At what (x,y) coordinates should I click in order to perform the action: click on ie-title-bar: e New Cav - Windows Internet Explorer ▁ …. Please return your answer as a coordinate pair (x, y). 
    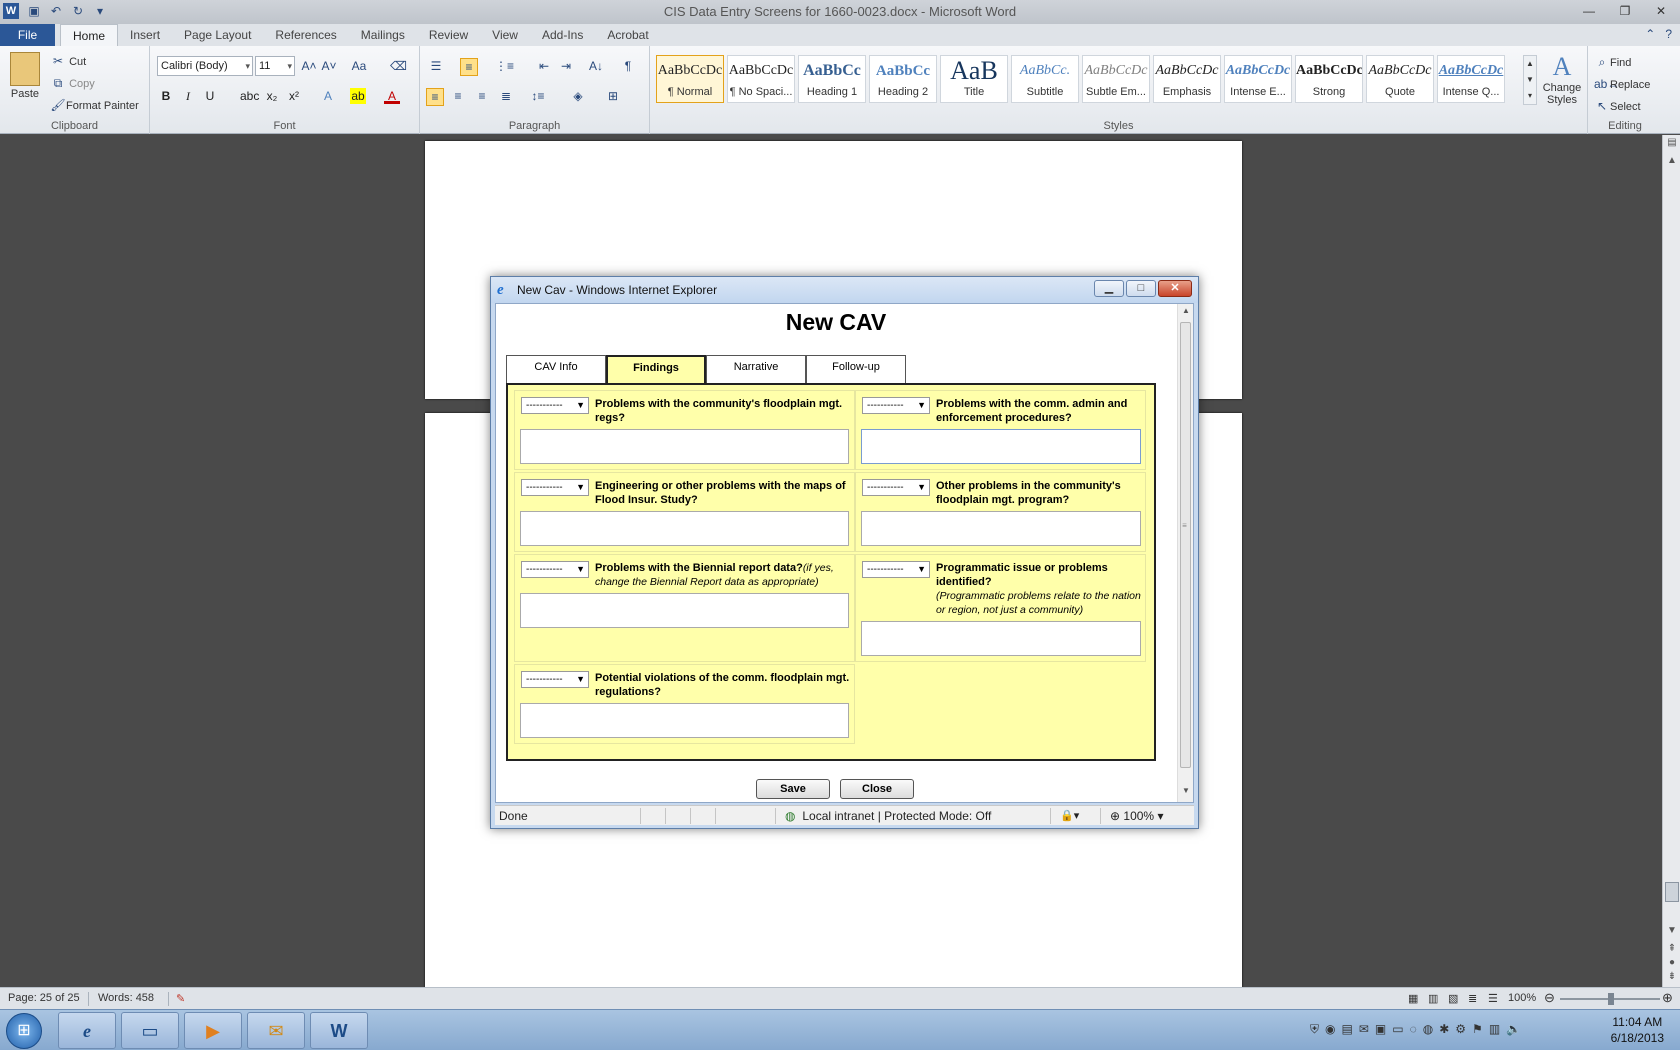
    Looking at the image, I should click on (844, 290).